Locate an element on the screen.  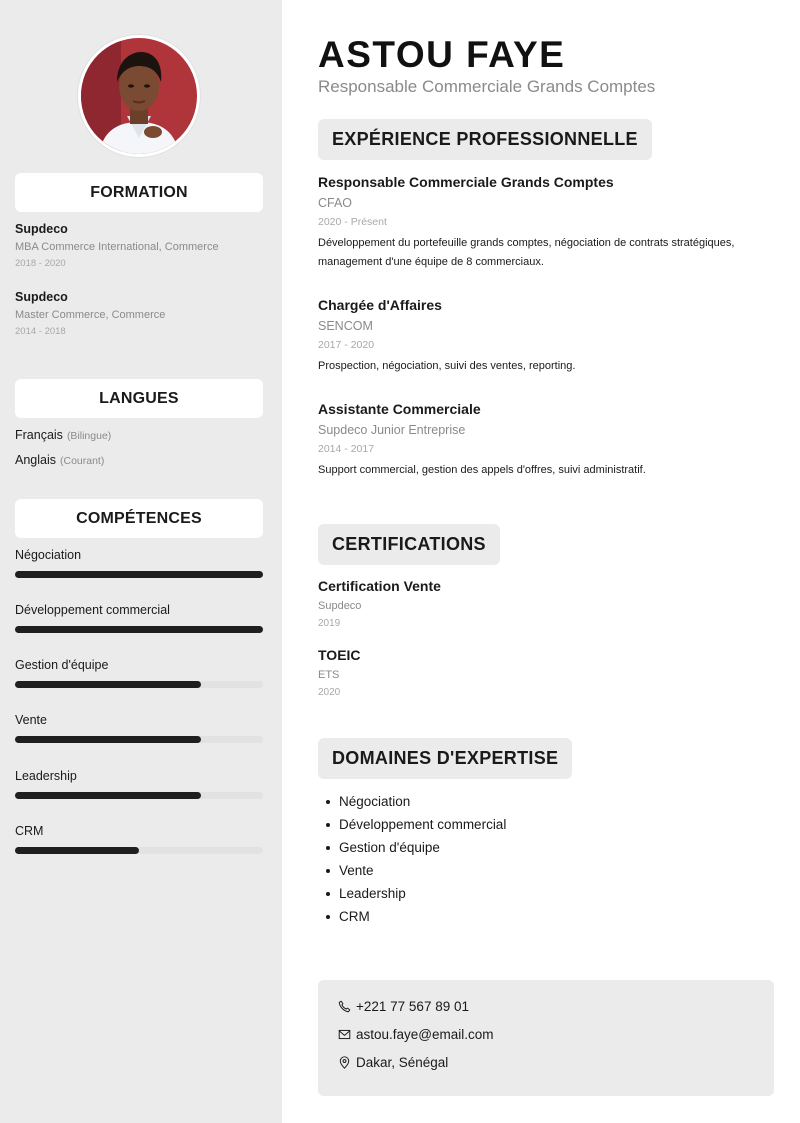
language-item: Français (Bilingue) is located at coordinates (63, 435).